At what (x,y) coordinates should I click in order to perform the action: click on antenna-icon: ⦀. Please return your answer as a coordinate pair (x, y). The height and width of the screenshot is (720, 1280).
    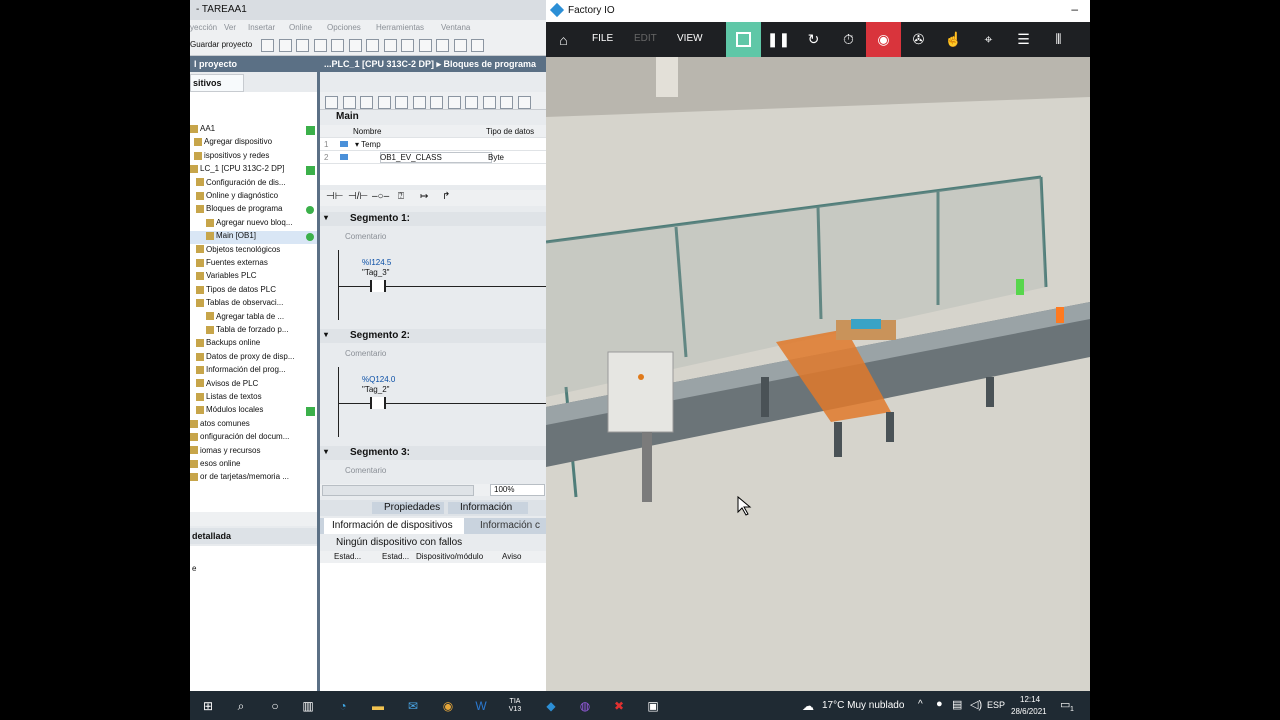
    Looking at the image, I should click on (1058, 39).